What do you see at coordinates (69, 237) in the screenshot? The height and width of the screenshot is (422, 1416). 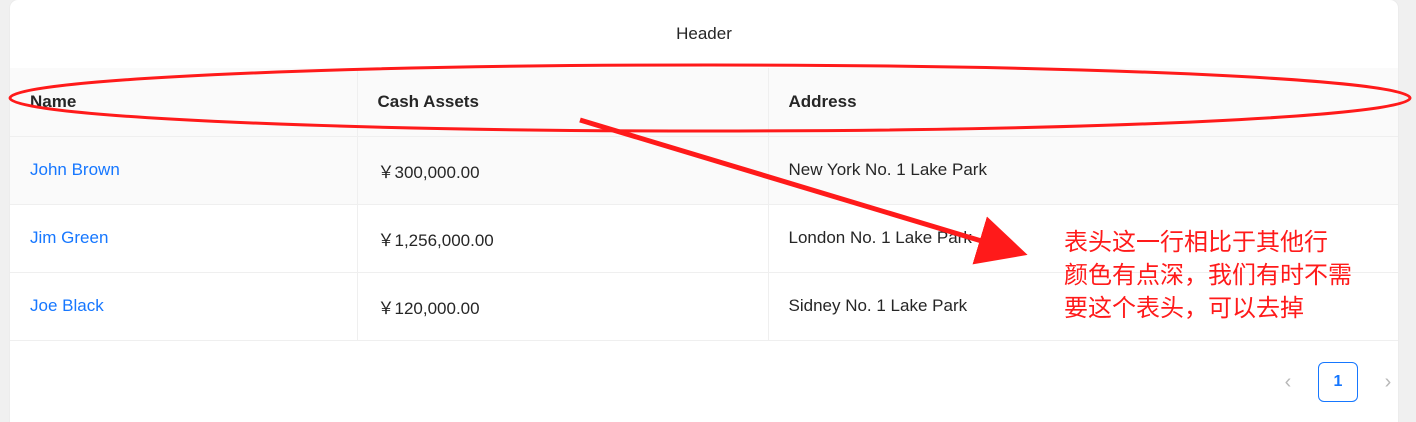 I see `name-link: Jim Green` at bounding box center [69, 237].